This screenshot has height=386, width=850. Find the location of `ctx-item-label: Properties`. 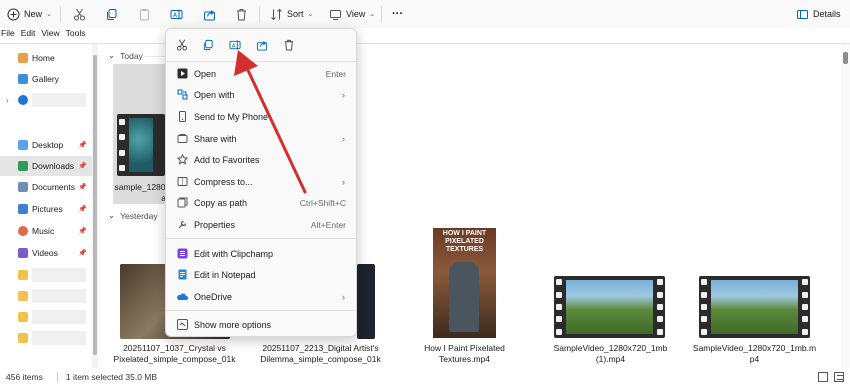

ctx-item-label: Properties is located at coordinates (215, 224).